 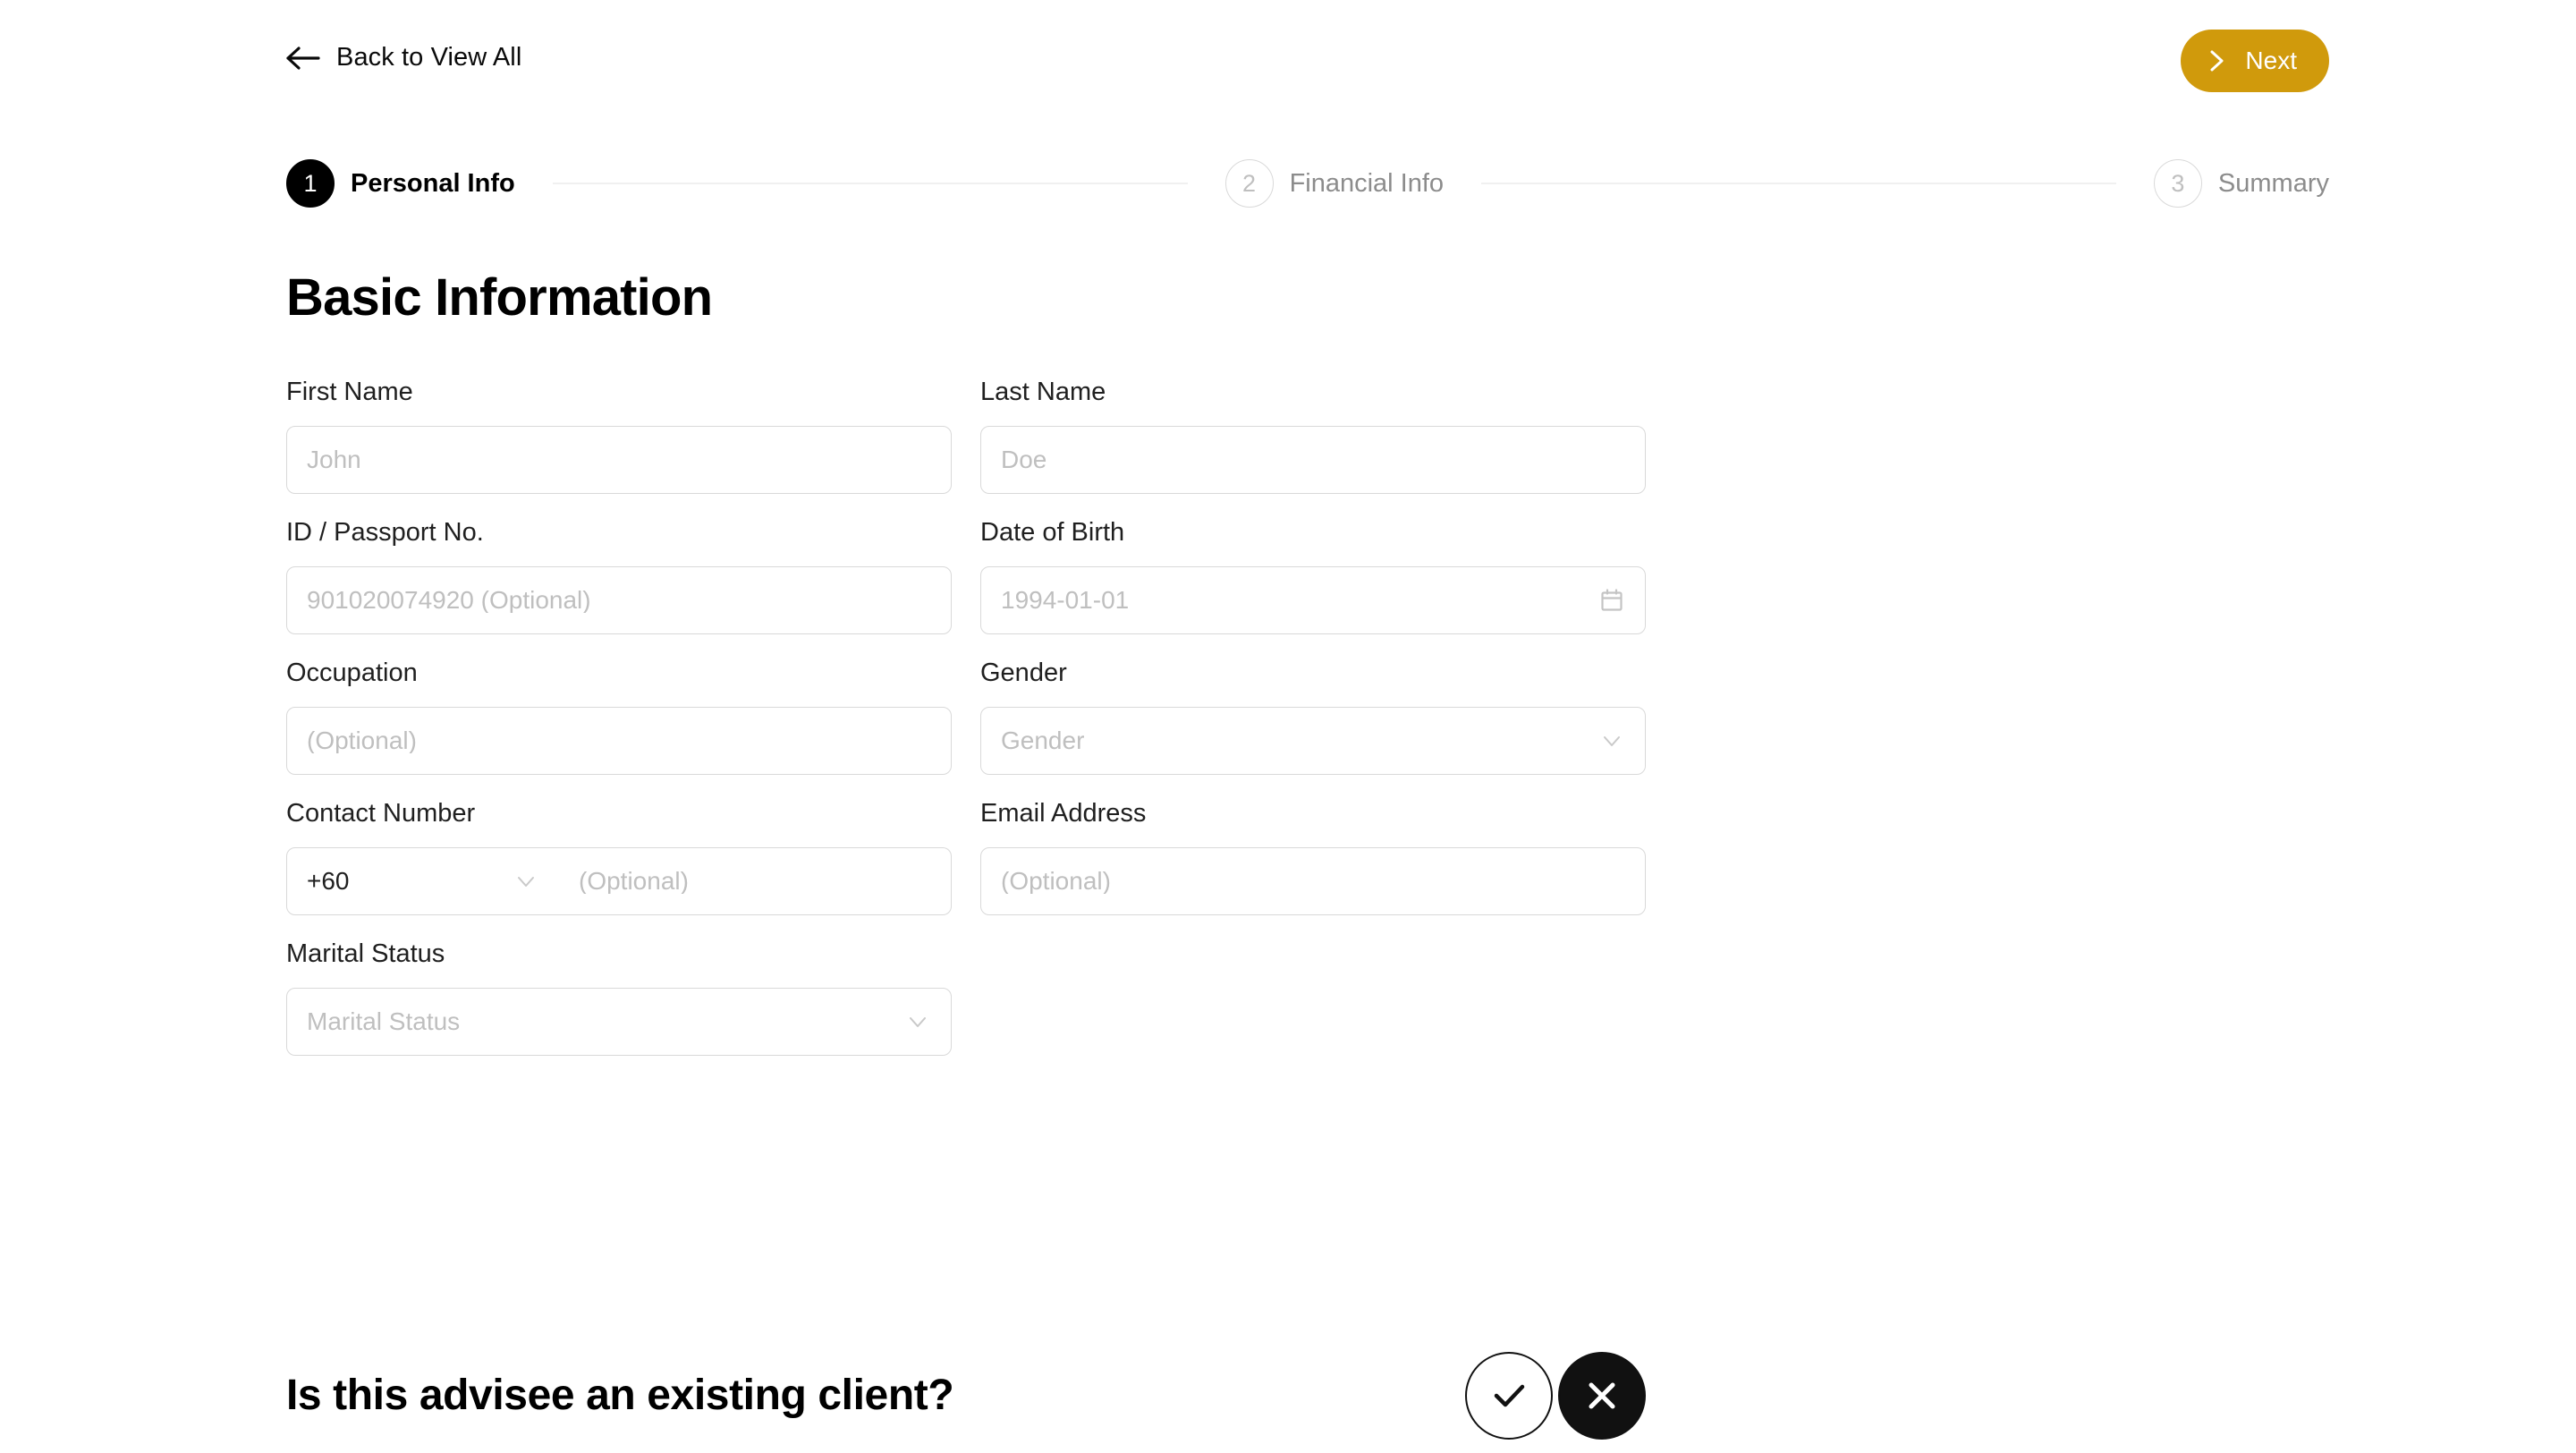 I want to click on existing-client-toggle-group, so click(x=1555, y=1396).